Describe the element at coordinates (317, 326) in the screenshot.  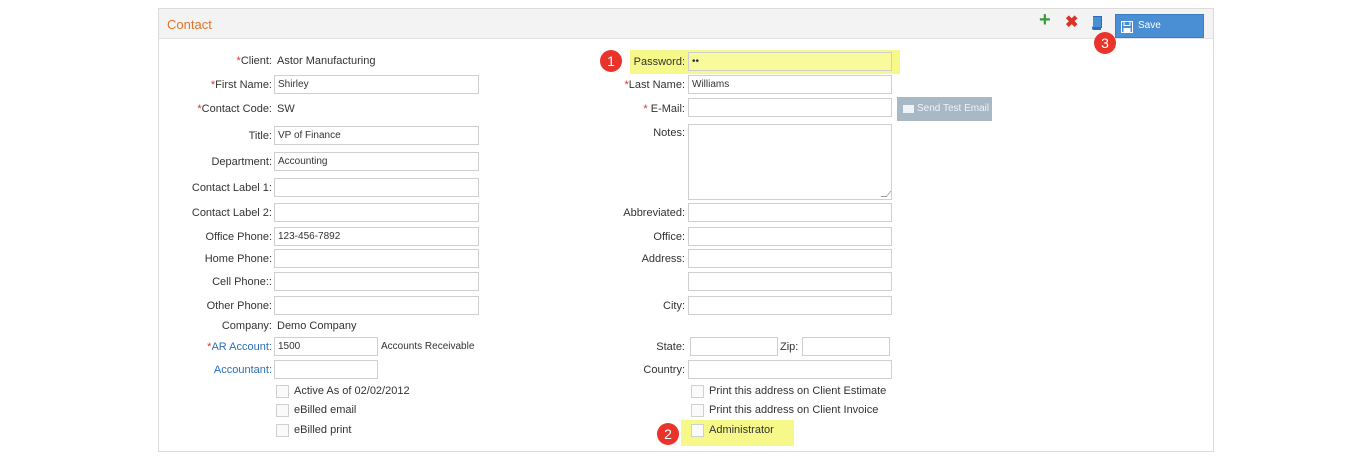
I see `company-value: Demo Company` at that location.